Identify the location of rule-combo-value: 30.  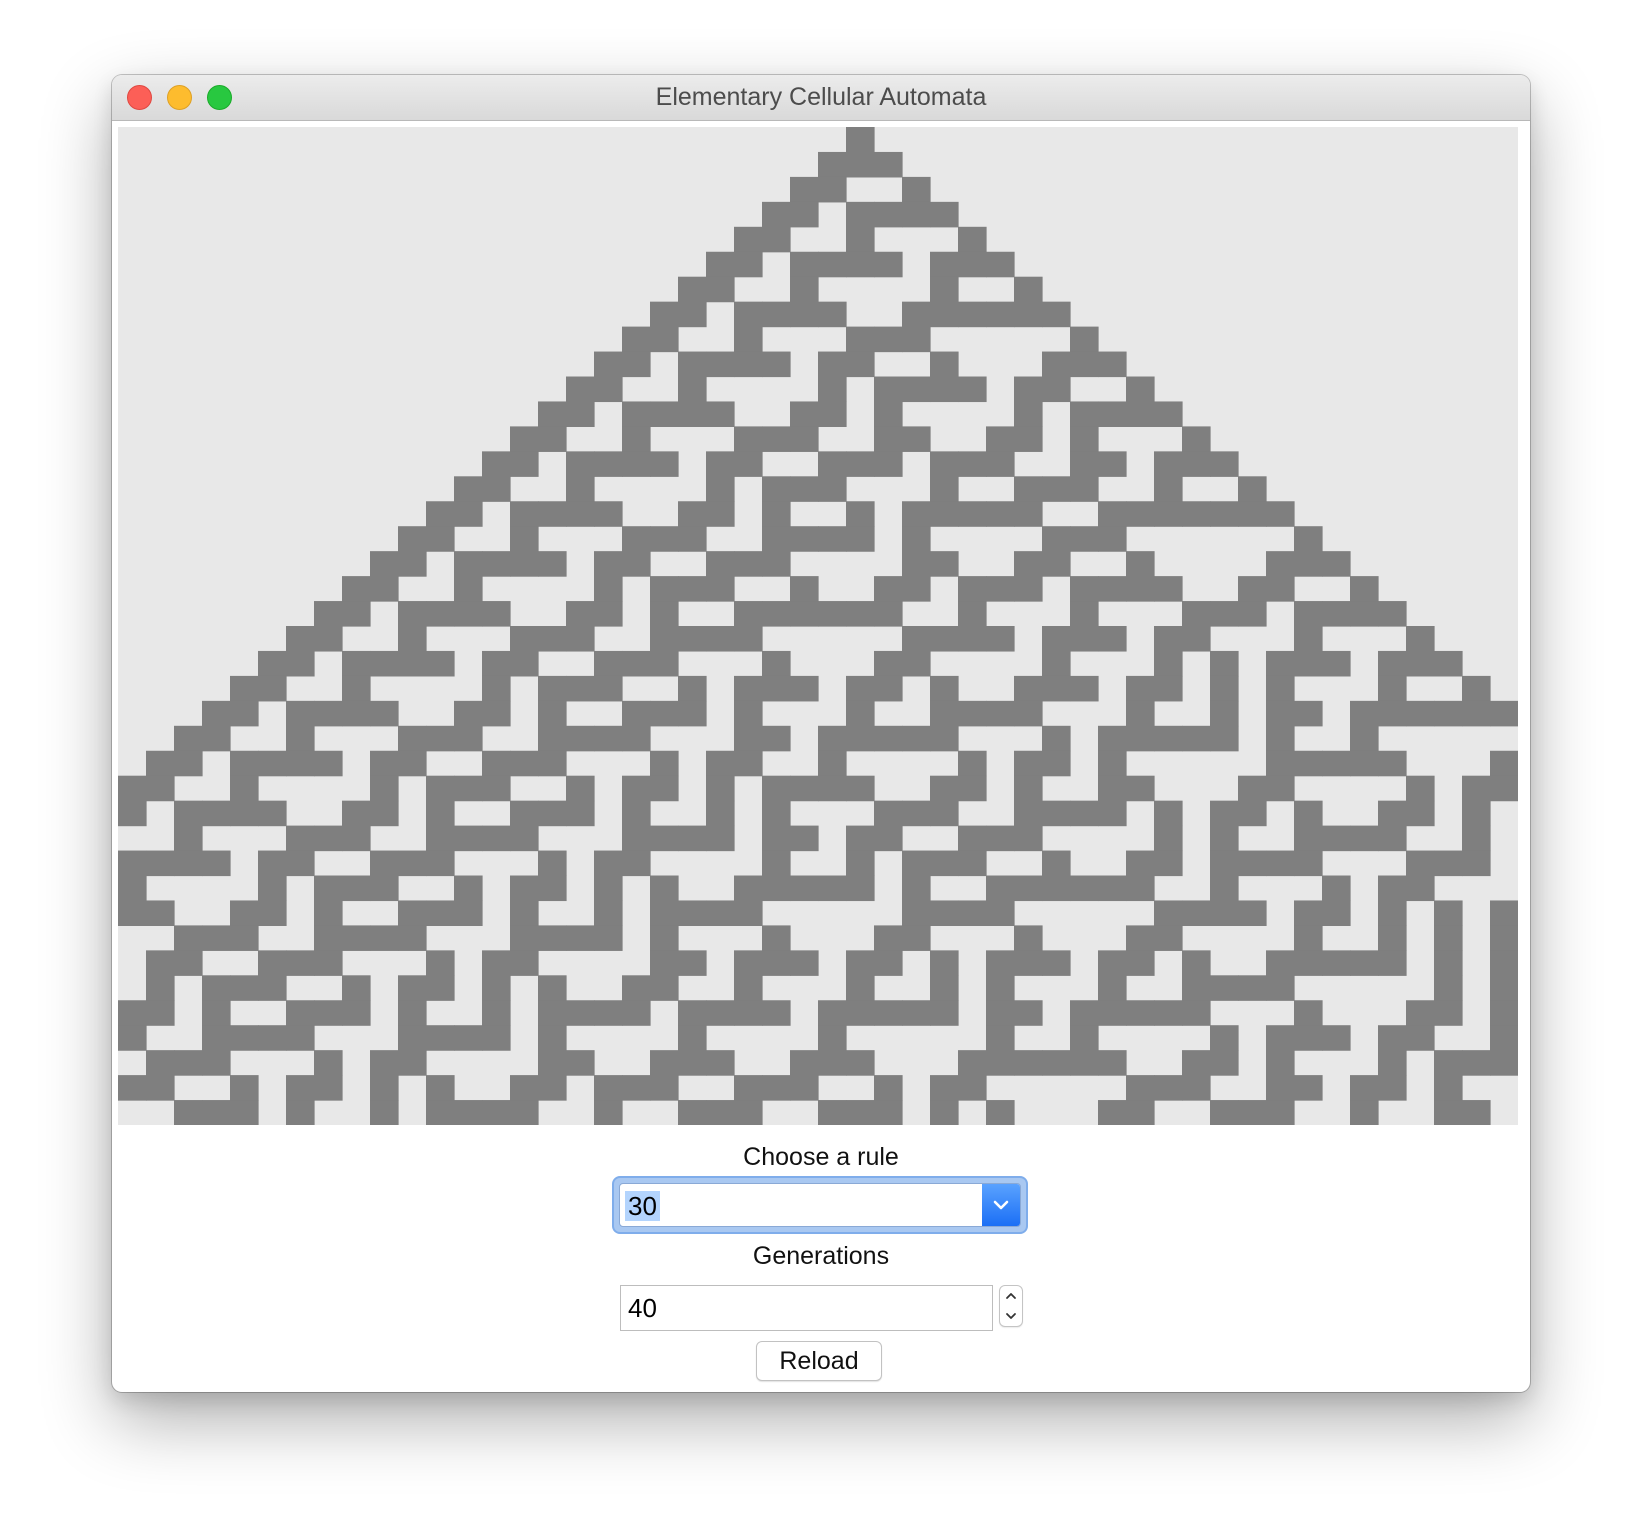
(642, 1206).